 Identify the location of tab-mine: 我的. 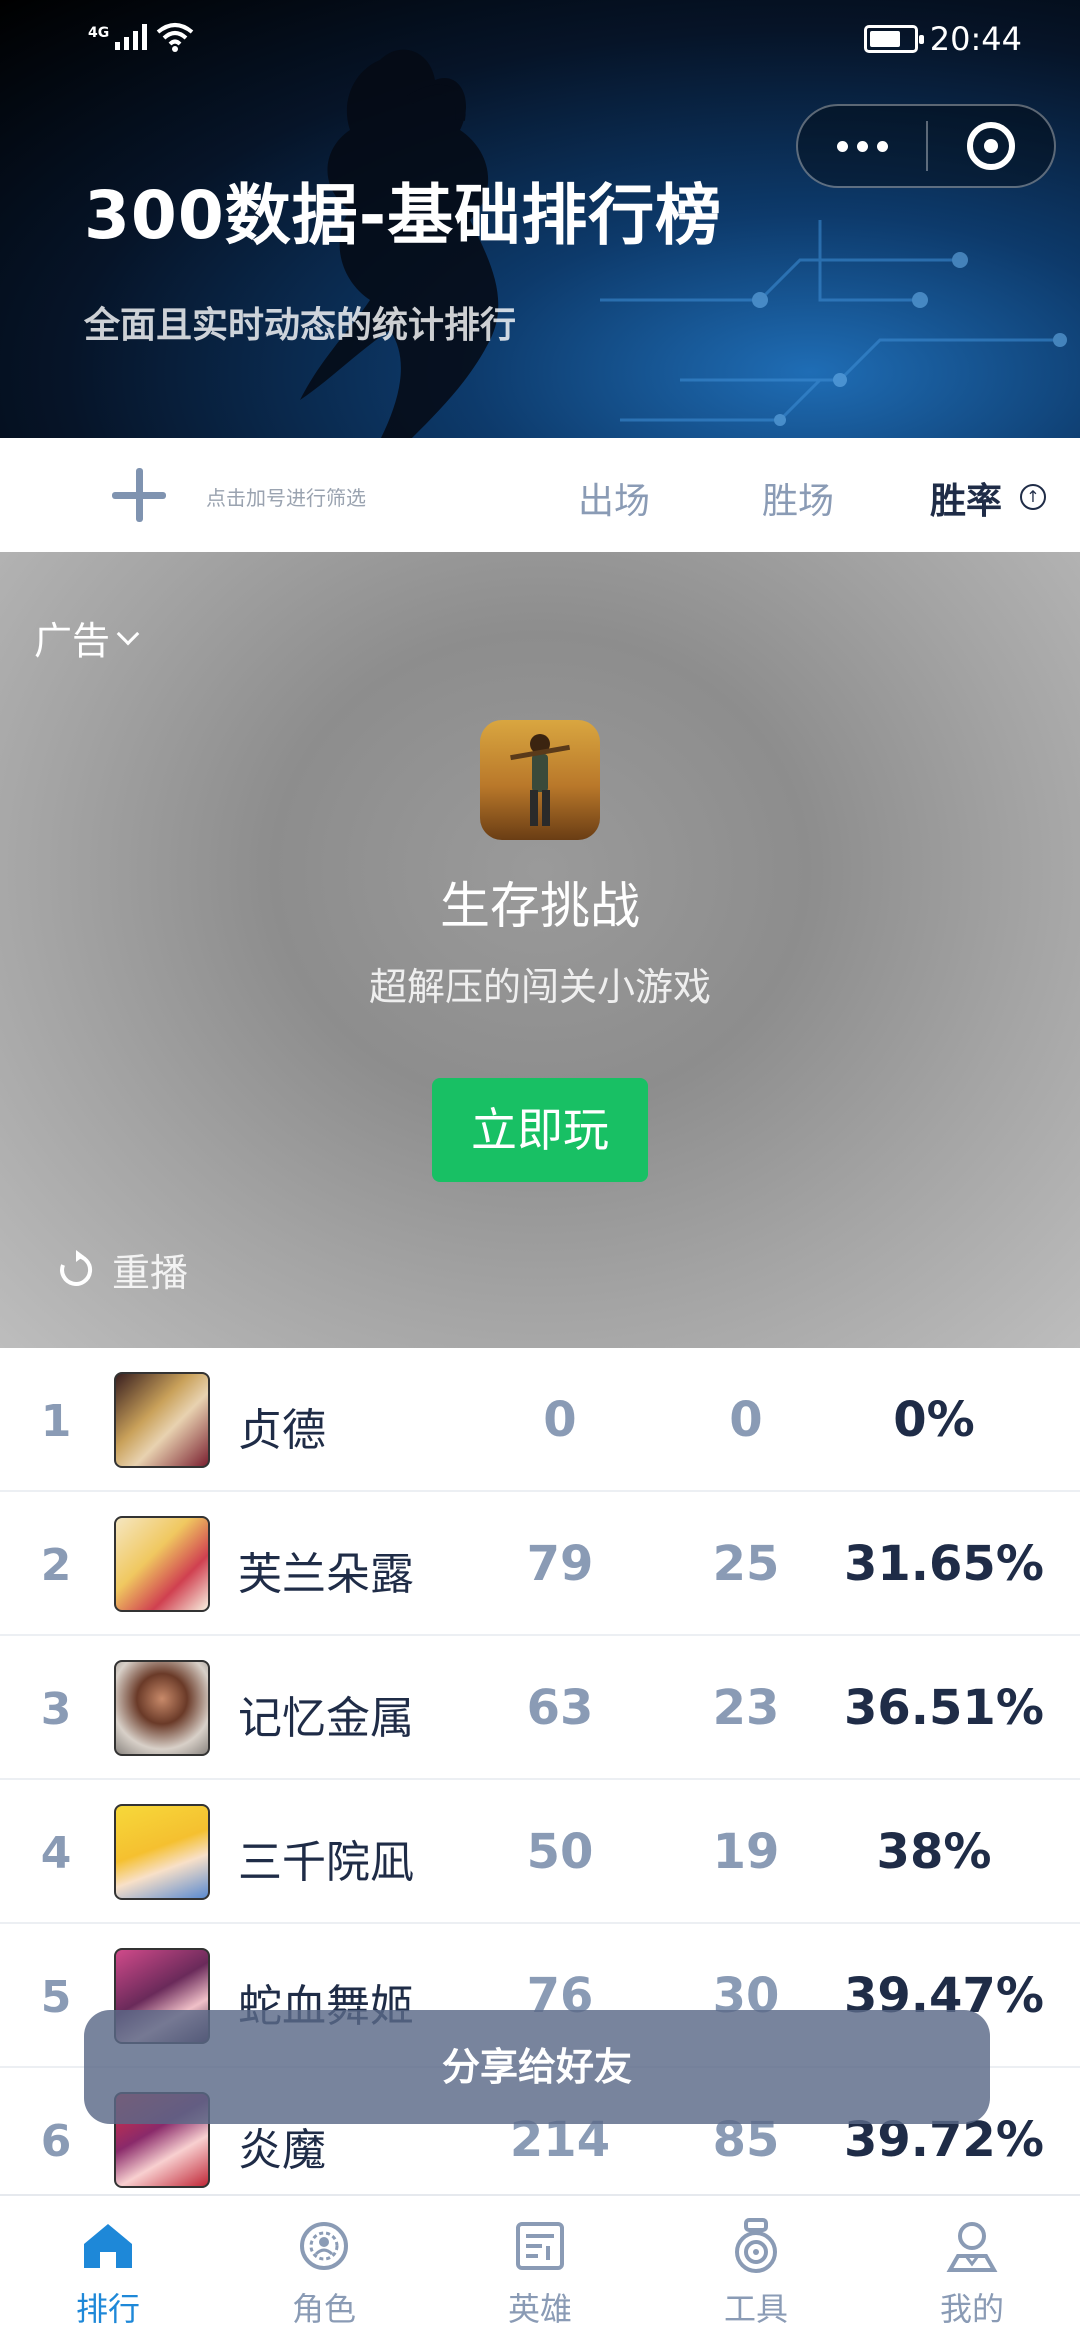
(972, 2268).